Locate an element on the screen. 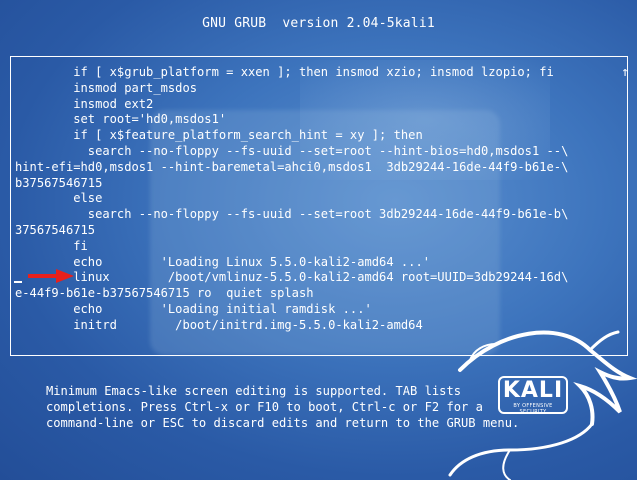 Image resolution: width=637 pixels, height=480 pixels. editor-line: e-44f9-b61e-b37567546715 ro quiet splash is located at coordinates (291, 294).